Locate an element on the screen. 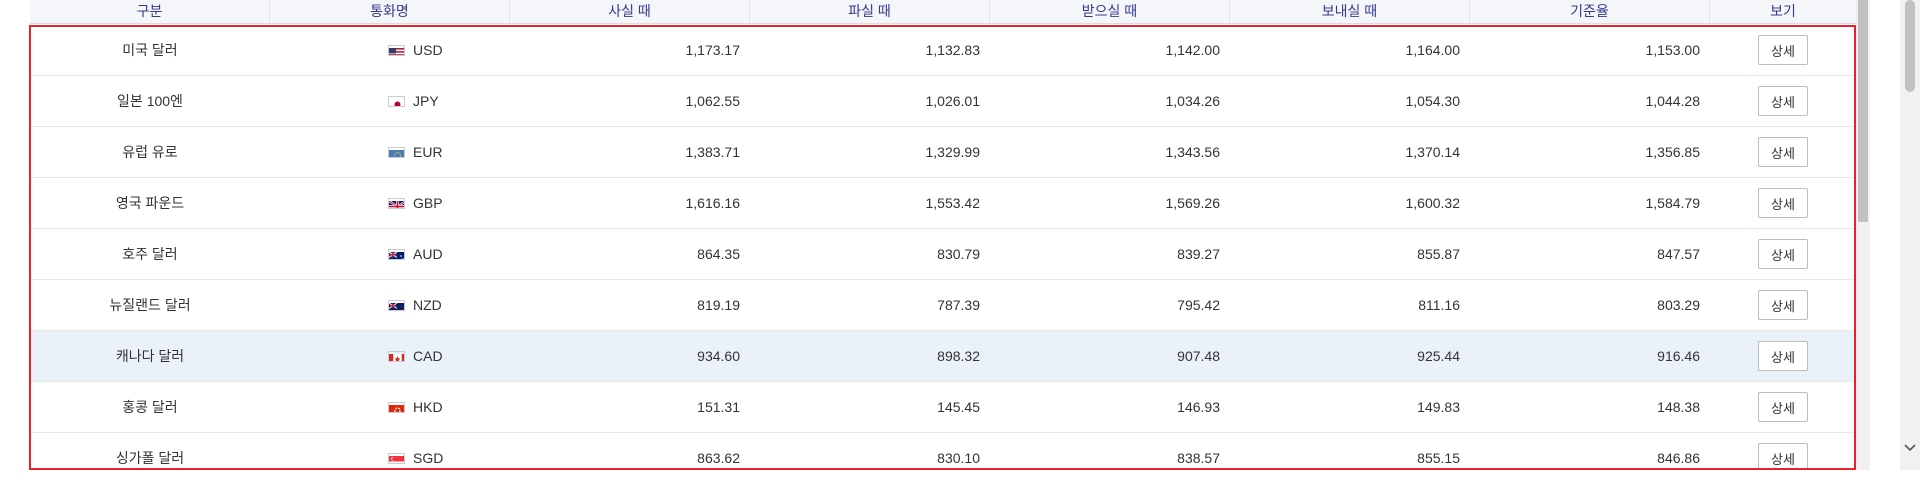  currency-name: 유럽 유로 is located at coordinates (150, 152).